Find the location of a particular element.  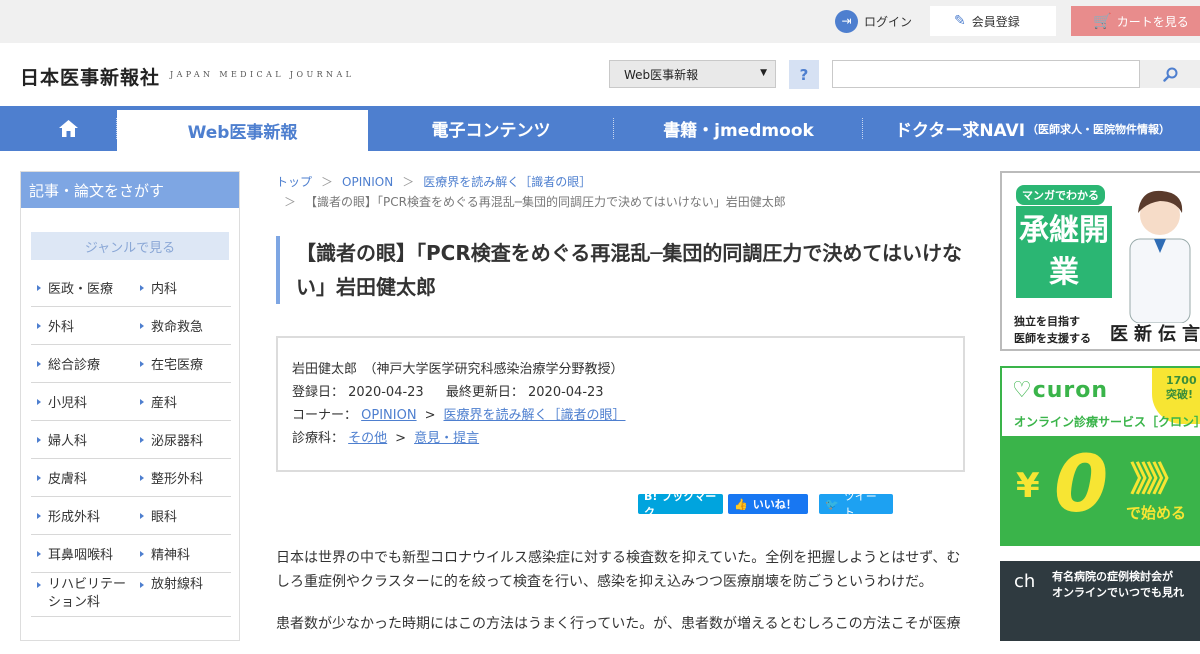

login-icon: ⇥ is located at coordinates (846, 21).